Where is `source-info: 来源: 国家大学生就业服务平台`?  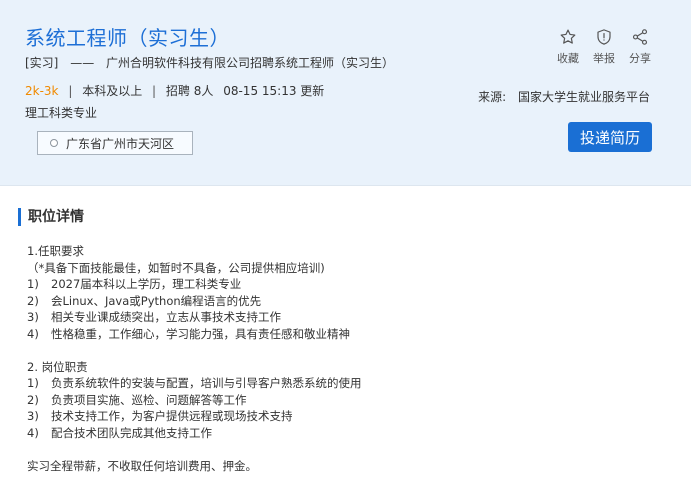 source-info: 来源: 国家大学生就业服务平台 is located at coordinates (564, 96).